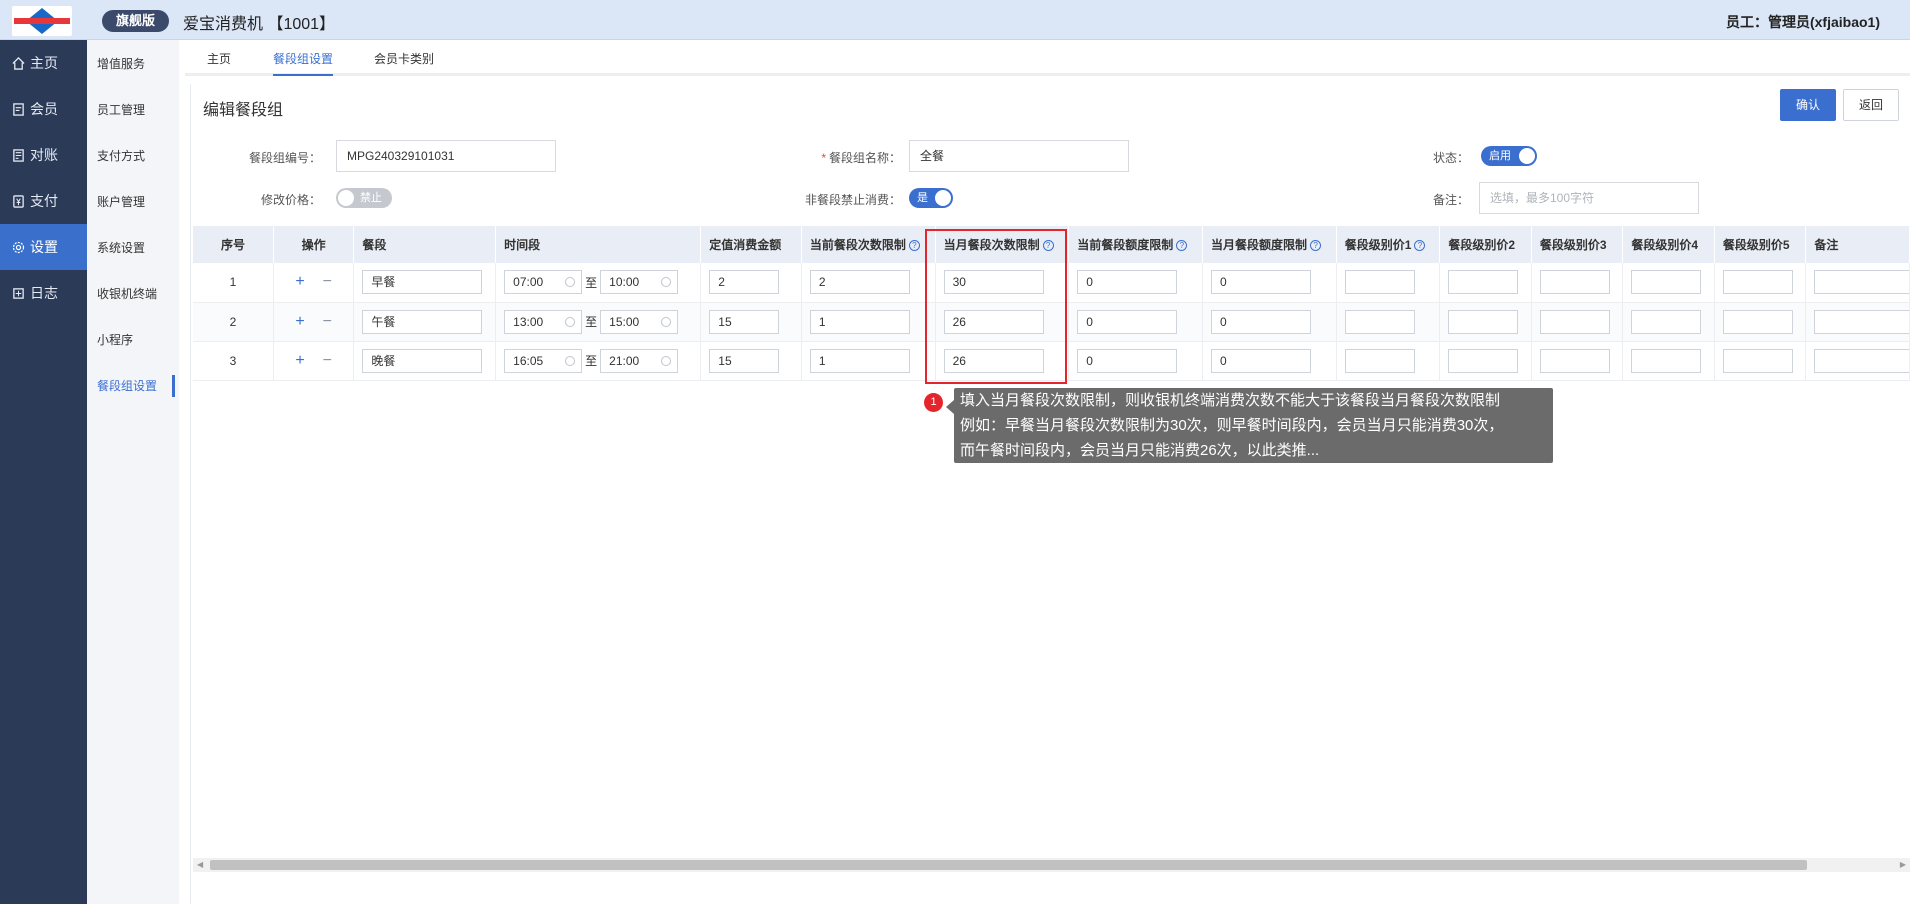 This screenshot has height=904, width=1910. Describe the element at coordinates (219, 58) in the screenshot. I see `tab-home: 主页` at that location.